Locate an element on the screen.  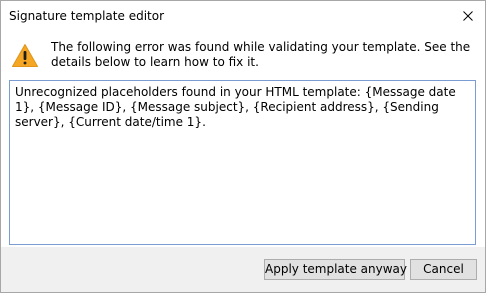
warning-icon is located at coordinates (25, 55).